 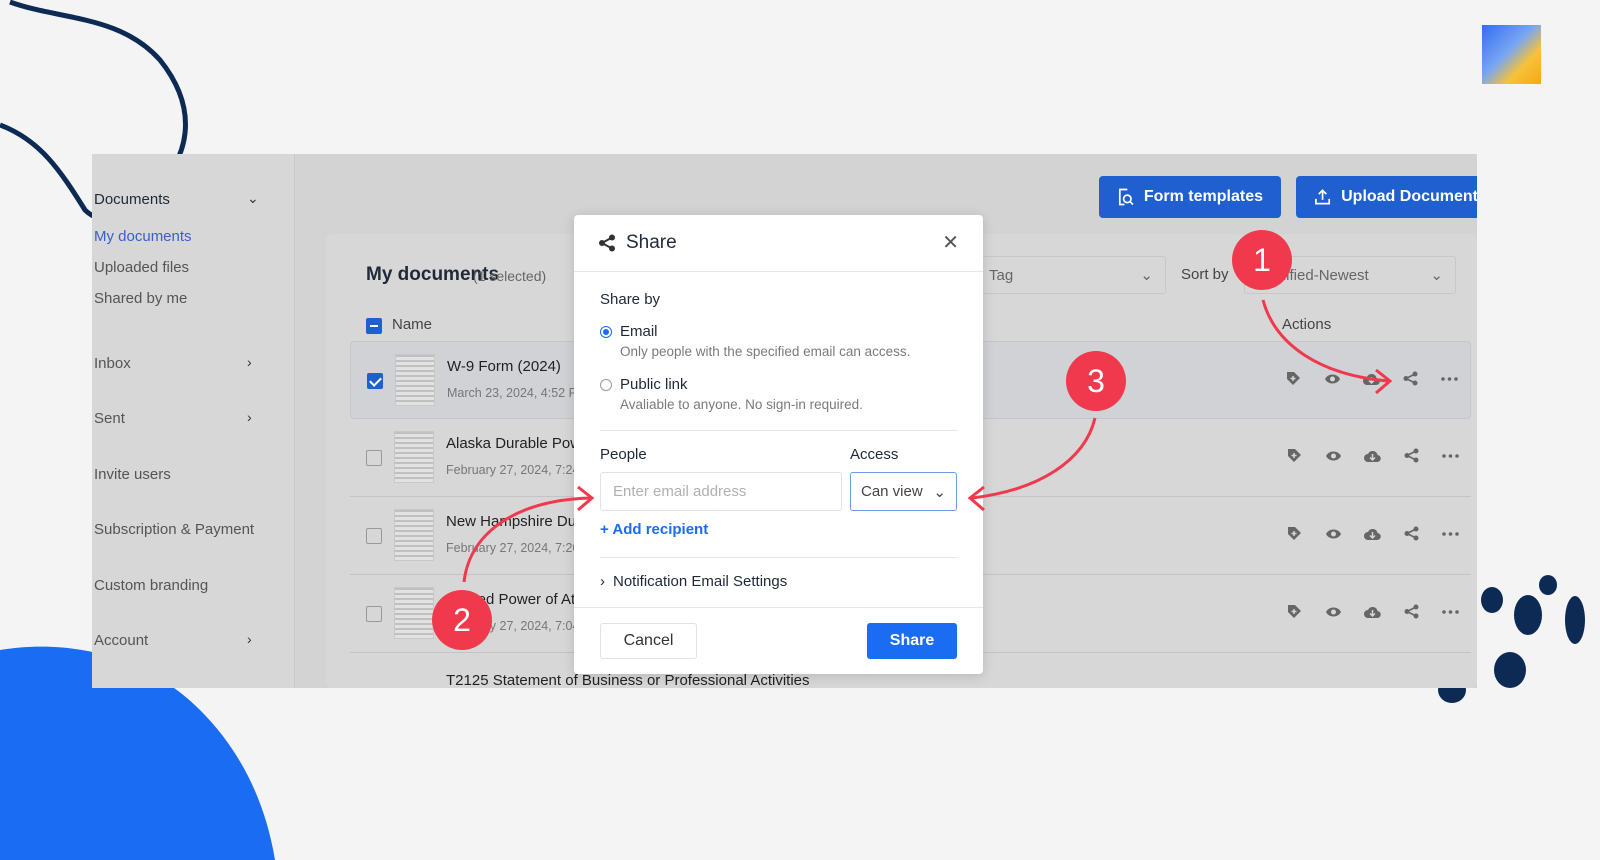 I want to click on sidebar-item-account: Account, so click(x=121, y=640).